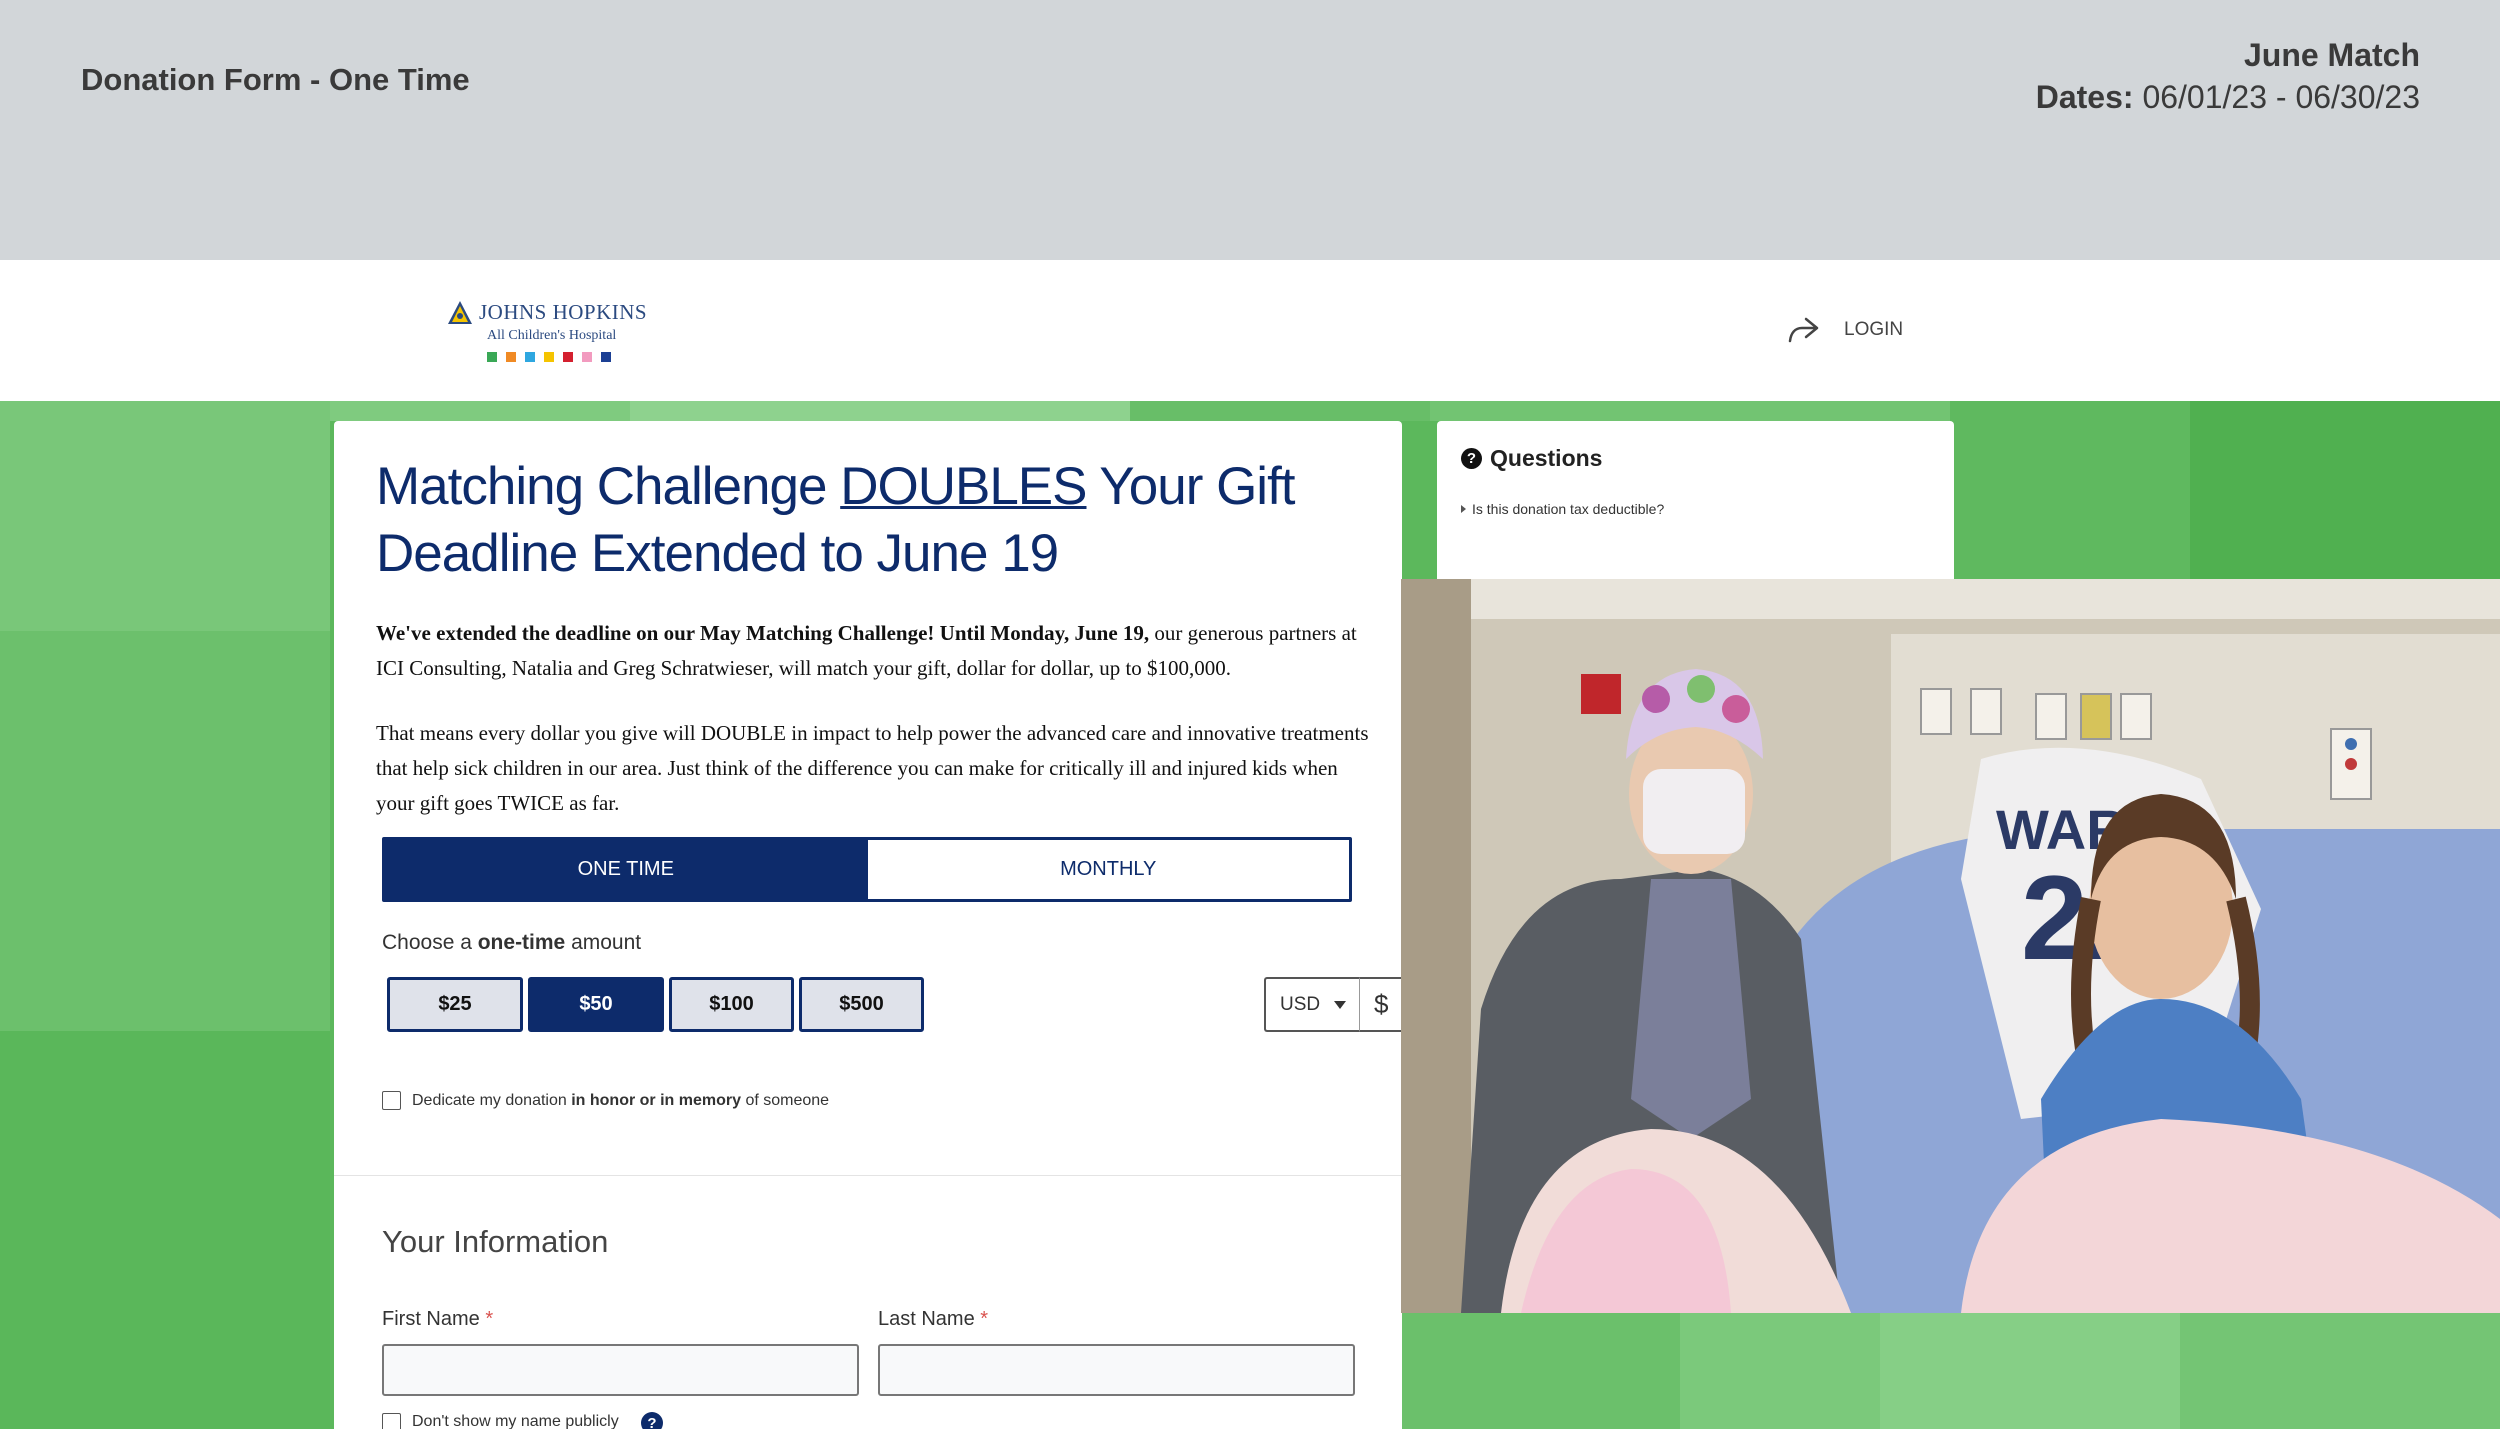 Image resolution: width=2500 pixels, height=1429 pixels. Describe the element at coordinates (717, 553) in the screenshot. I see `headline-line2: Deadline Extended to June 19` at that location.